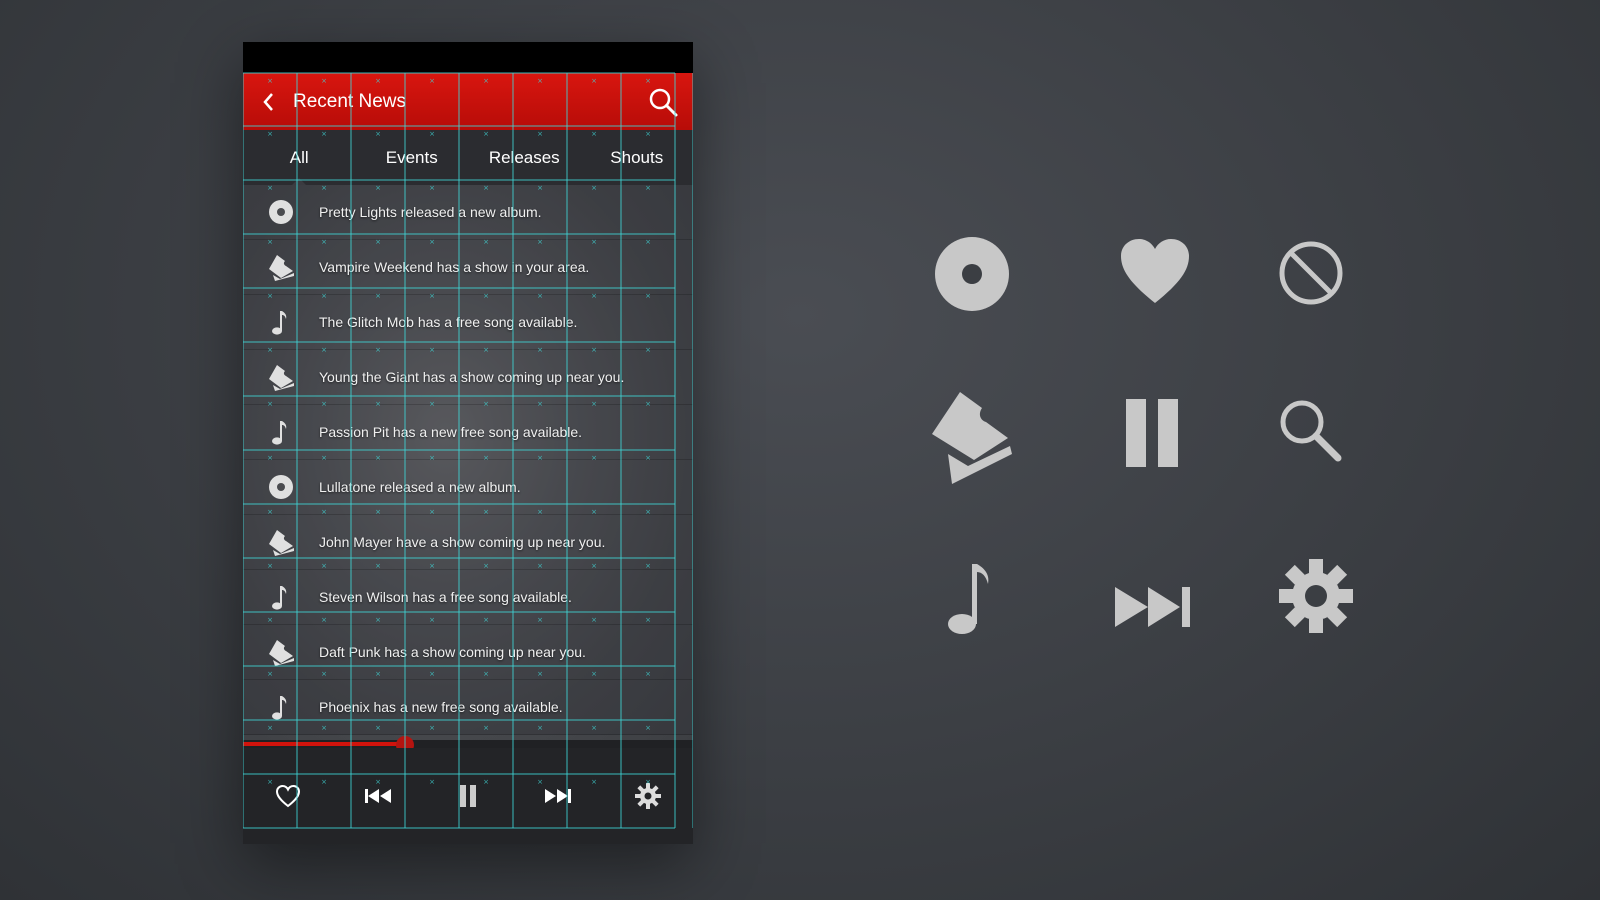 This screenshot has height=900, width=1600. Describe the element at coordinates (441, 707) in the screenshot. I see `feed-item-text: Phoenix has a new free song available.` at that location.